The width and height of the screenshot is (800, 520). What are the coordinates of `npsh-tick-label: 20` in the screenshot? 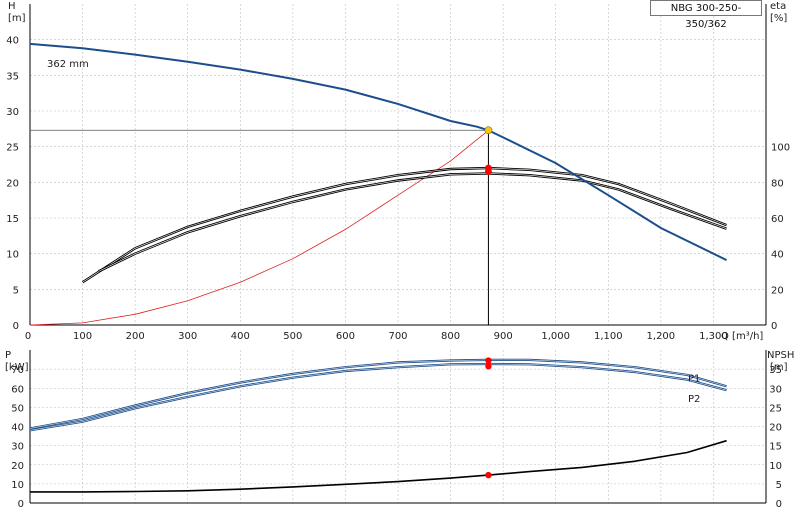 It's located at (775, 428).